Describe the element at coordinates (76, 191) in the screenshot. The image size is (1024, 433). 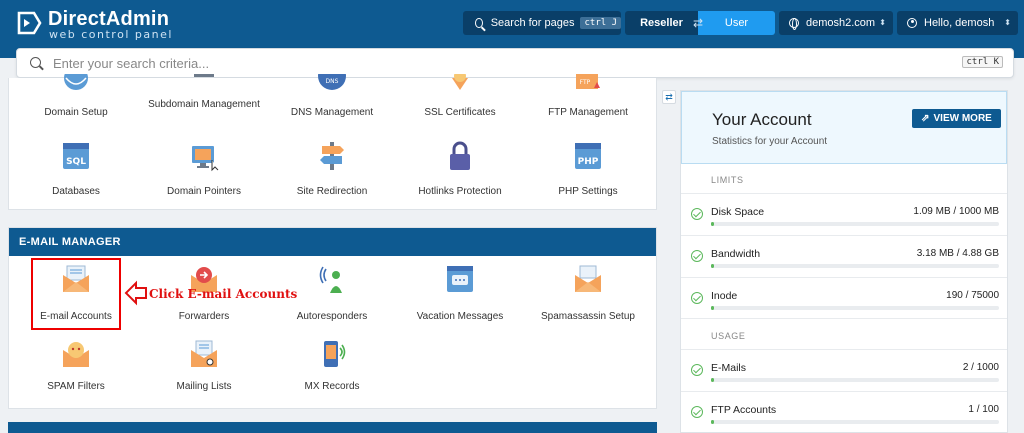
I see `tile-label: Databases` at that location.